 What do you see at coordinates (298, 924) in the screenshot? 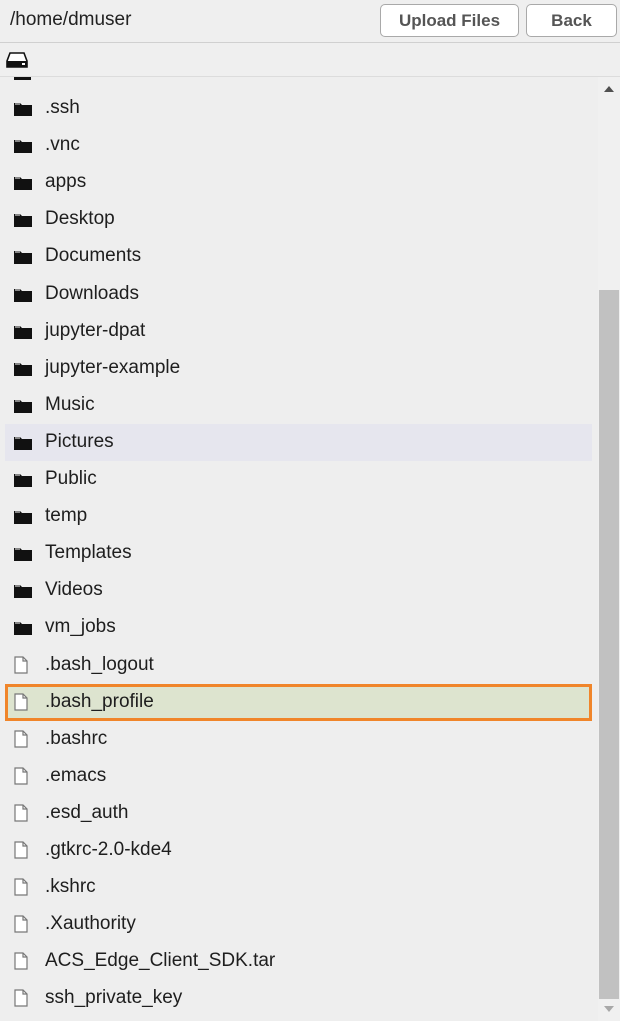
I see `file-item: .Xauthority` at bounding box center [298, 924].